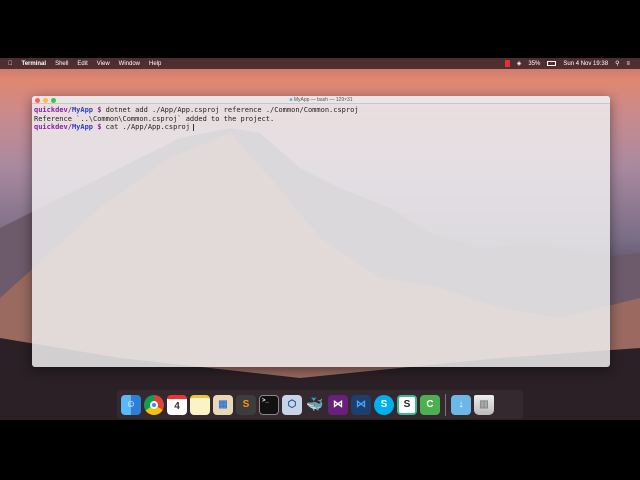 Image resolution: width=640 pixels, height=480 pixels. I want to click on window-title: MyApp — bash — 129×31, so click(323, 100).